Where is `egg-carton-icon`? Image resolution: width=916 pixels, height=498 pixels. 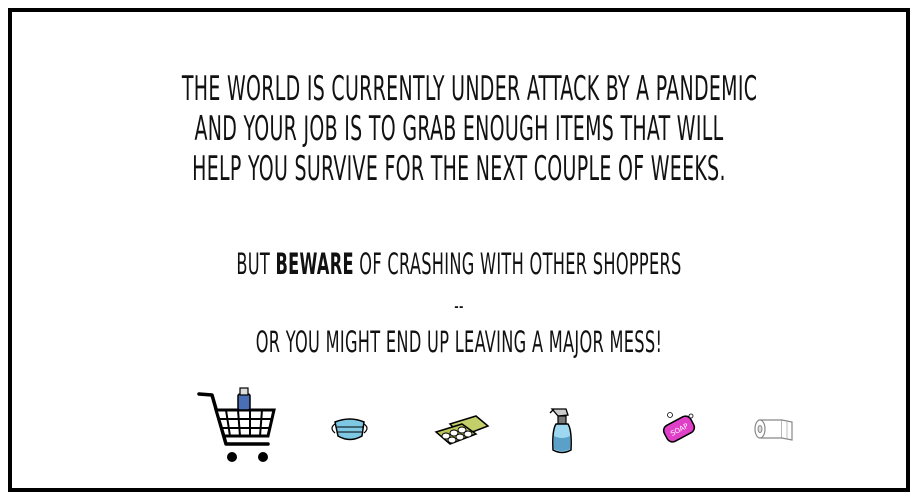 egg-carton-icon is located at coordinates (462, 430).